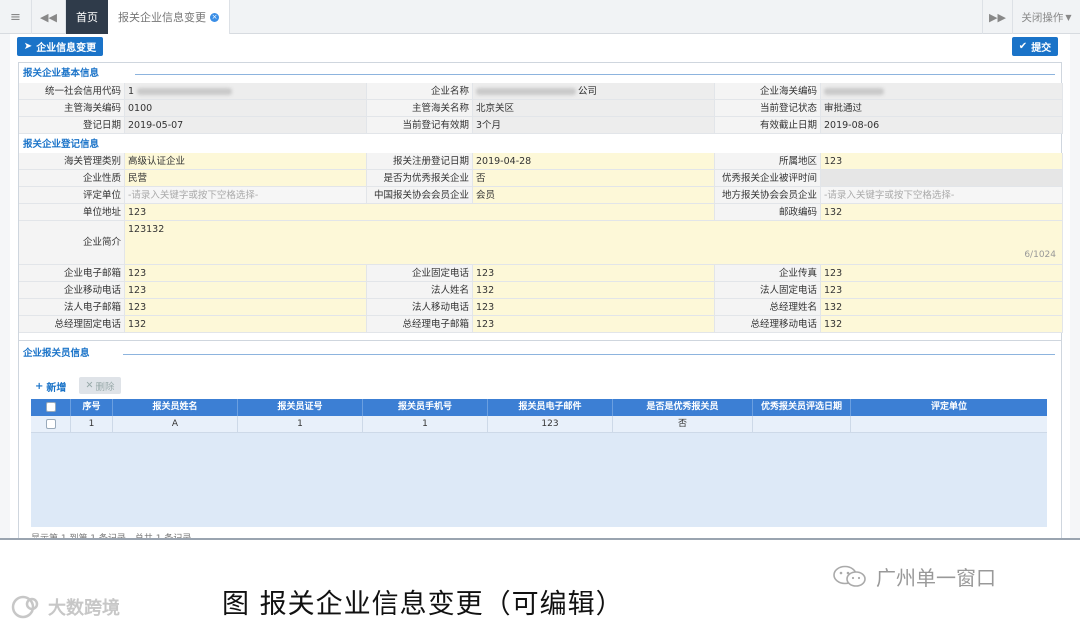 The width and height of the screenshot is (1080, 627). I want to click on field-label: 总经理移动电话, so click(768, 324).